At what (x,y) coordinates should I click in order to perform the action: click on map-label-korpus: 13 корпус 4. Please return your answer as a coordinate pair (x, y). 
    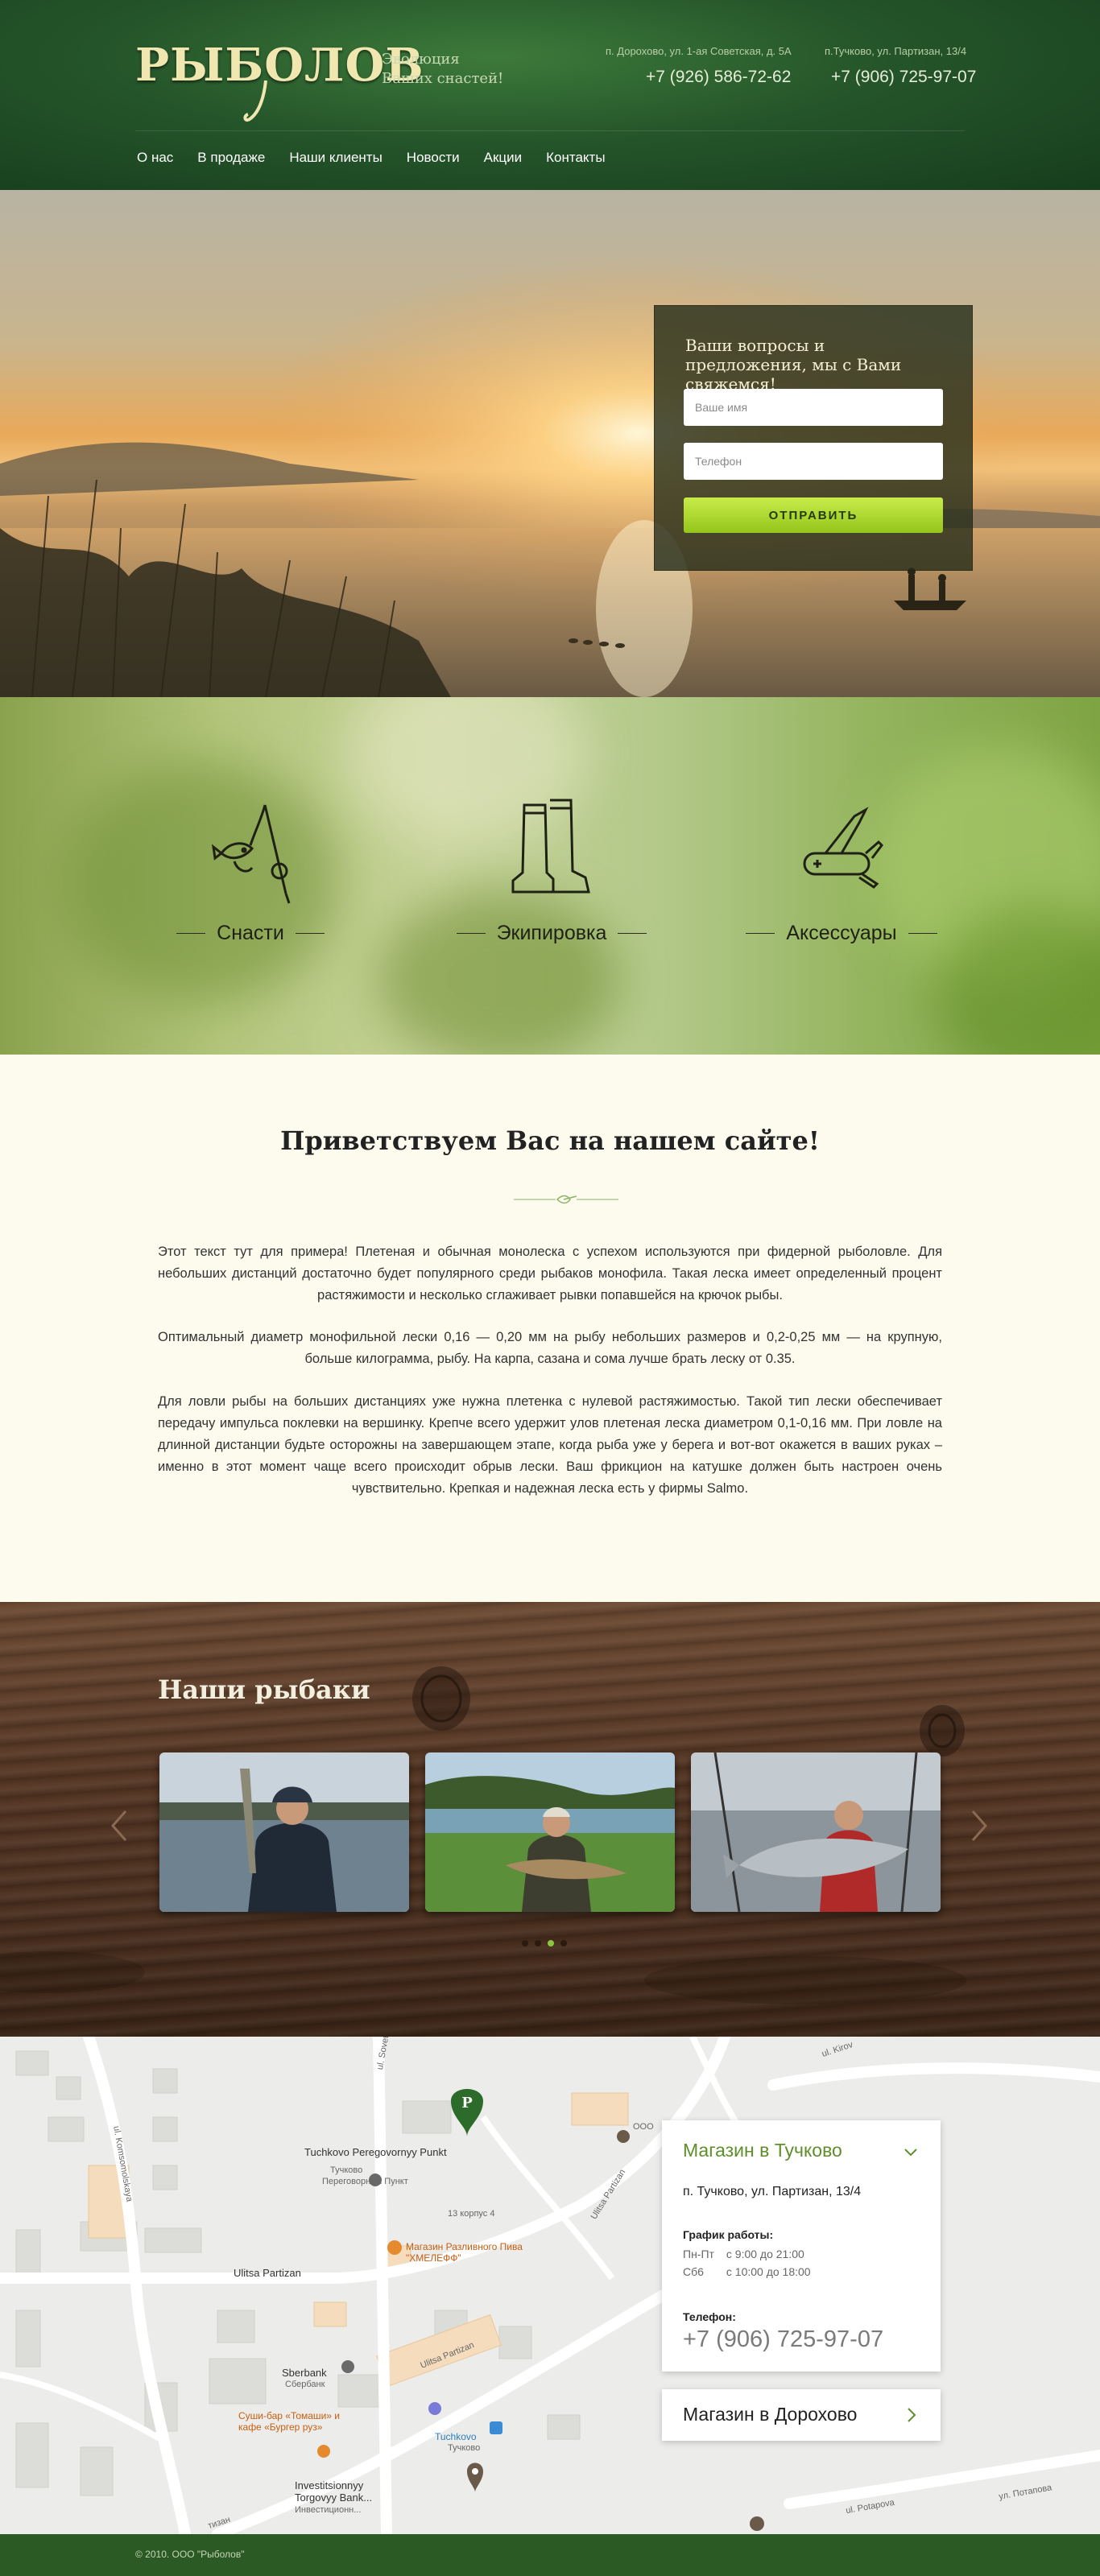
    Looking at the image, I should click on (471, 2214).